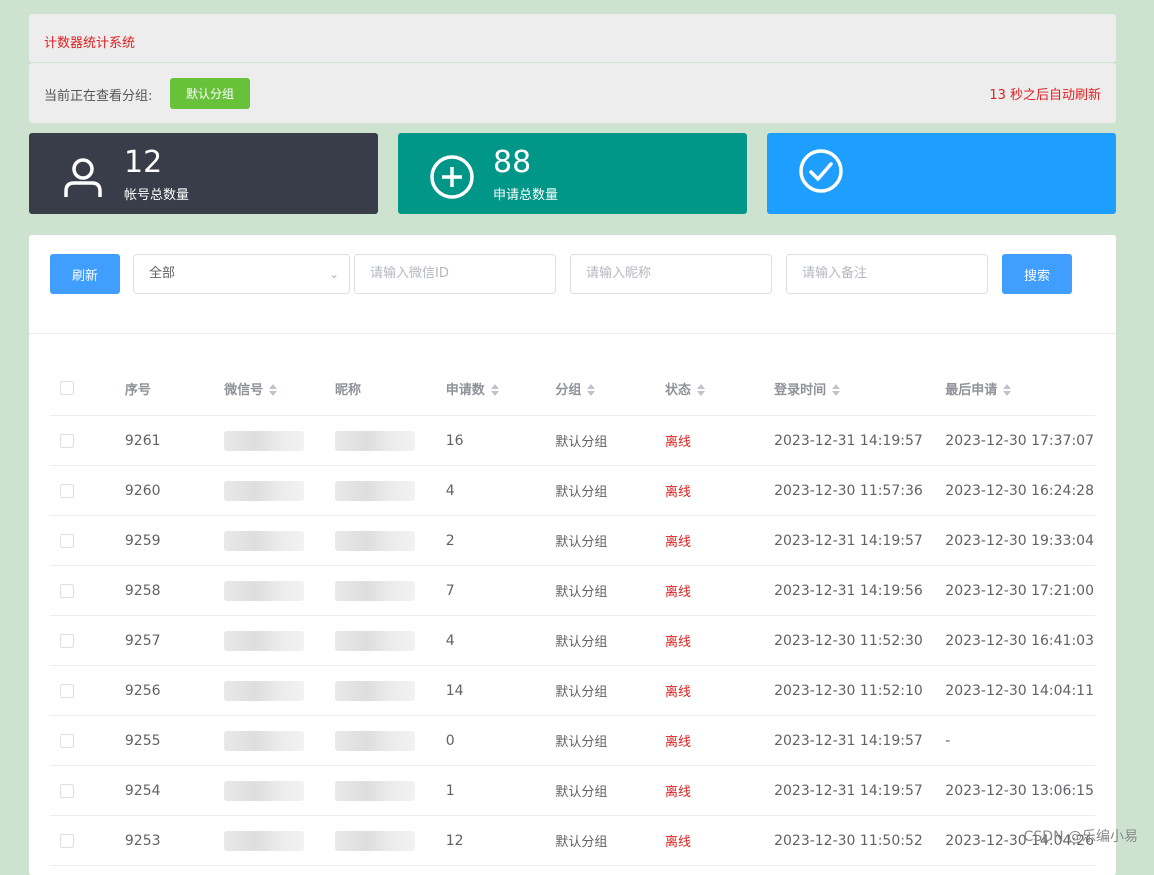 The image size is (1154, 875). Describe the element at coordinates (87, 388) in the screenshot. I see `select-all-cell` at that location.